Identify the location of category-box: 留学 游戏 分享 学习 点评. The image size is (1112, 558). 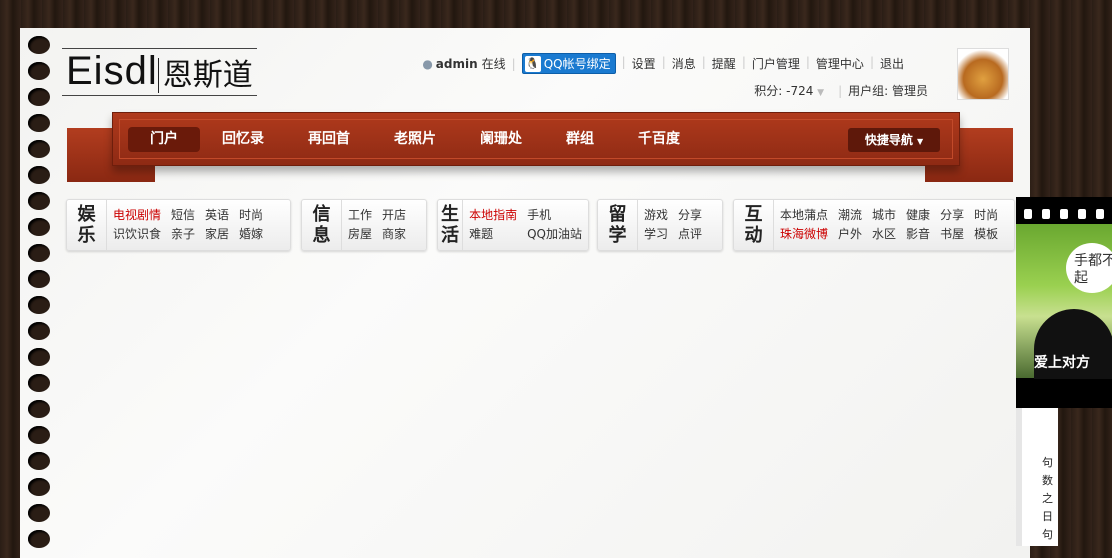
(660, 225).